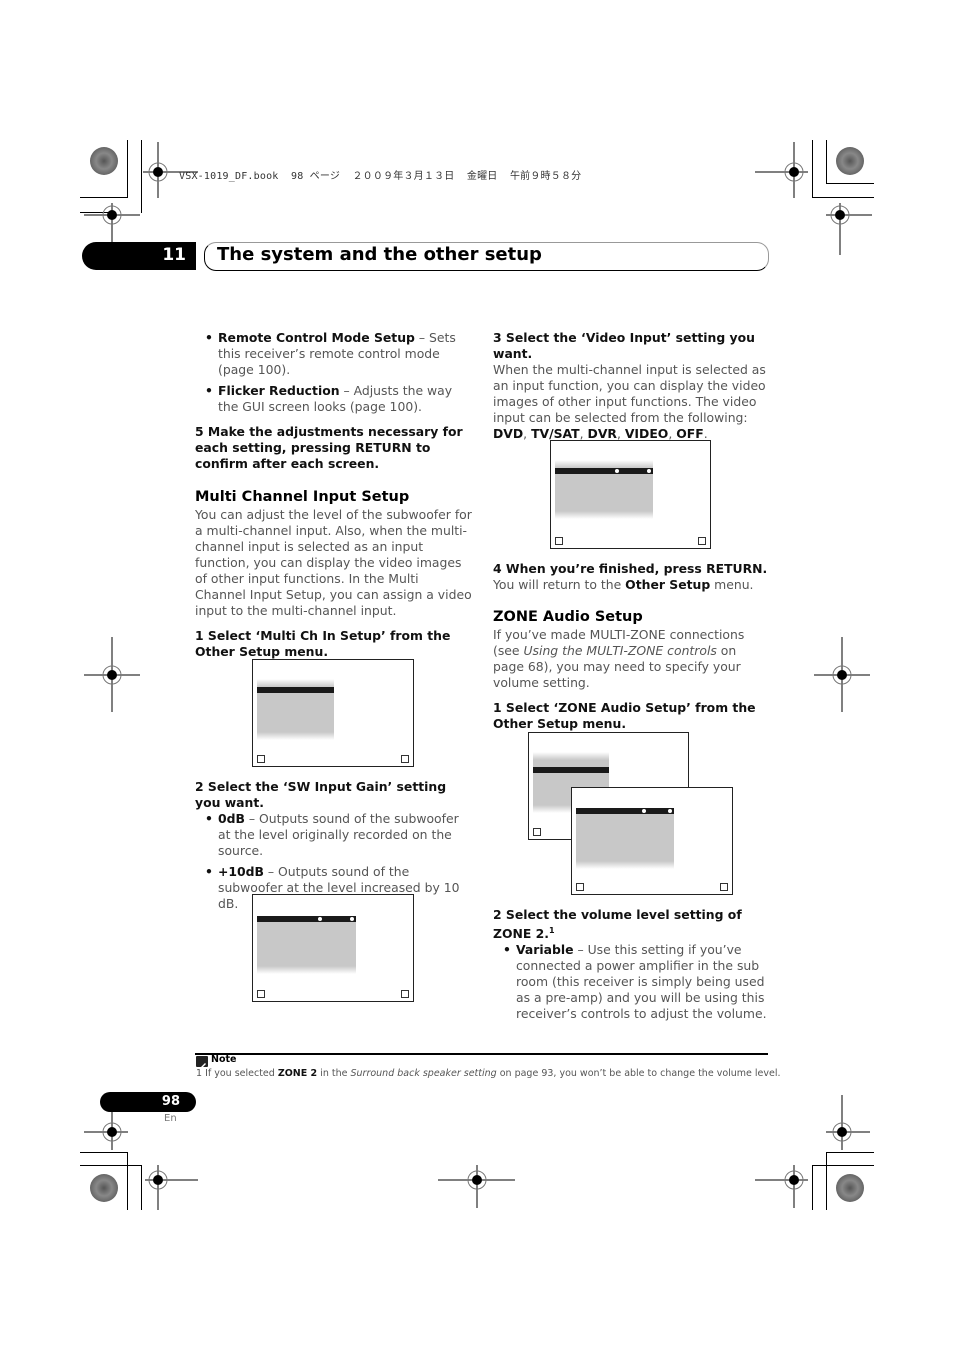 This screenshot has width=954, height=1350. What do you see at coordinates (630, 568) in the screenshot?
I see `step-4-return: 4 When you’re finished, press RETURN.` at bounding box center [630, 568].